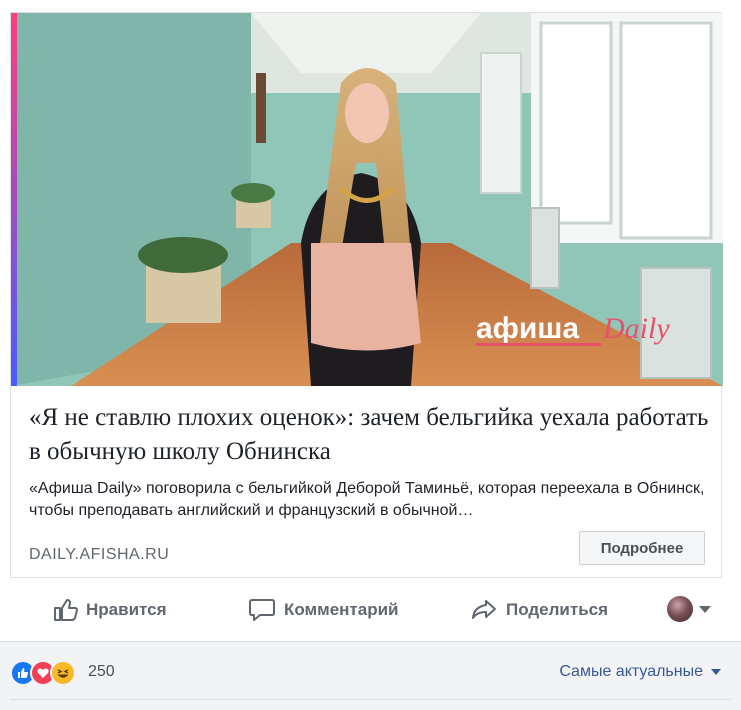 This screenshot has height=710, width=741. Describe the element at coordinates (370, 699) in the screenshot. I see `divider` at that location.